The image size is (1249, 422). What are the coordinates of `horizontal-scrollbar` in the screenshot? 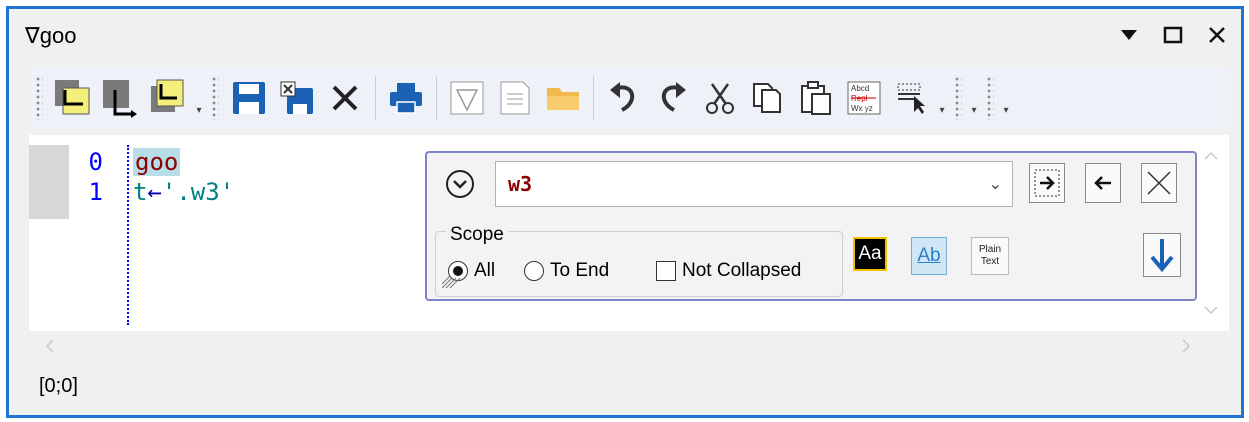 It's located at (629, 346).